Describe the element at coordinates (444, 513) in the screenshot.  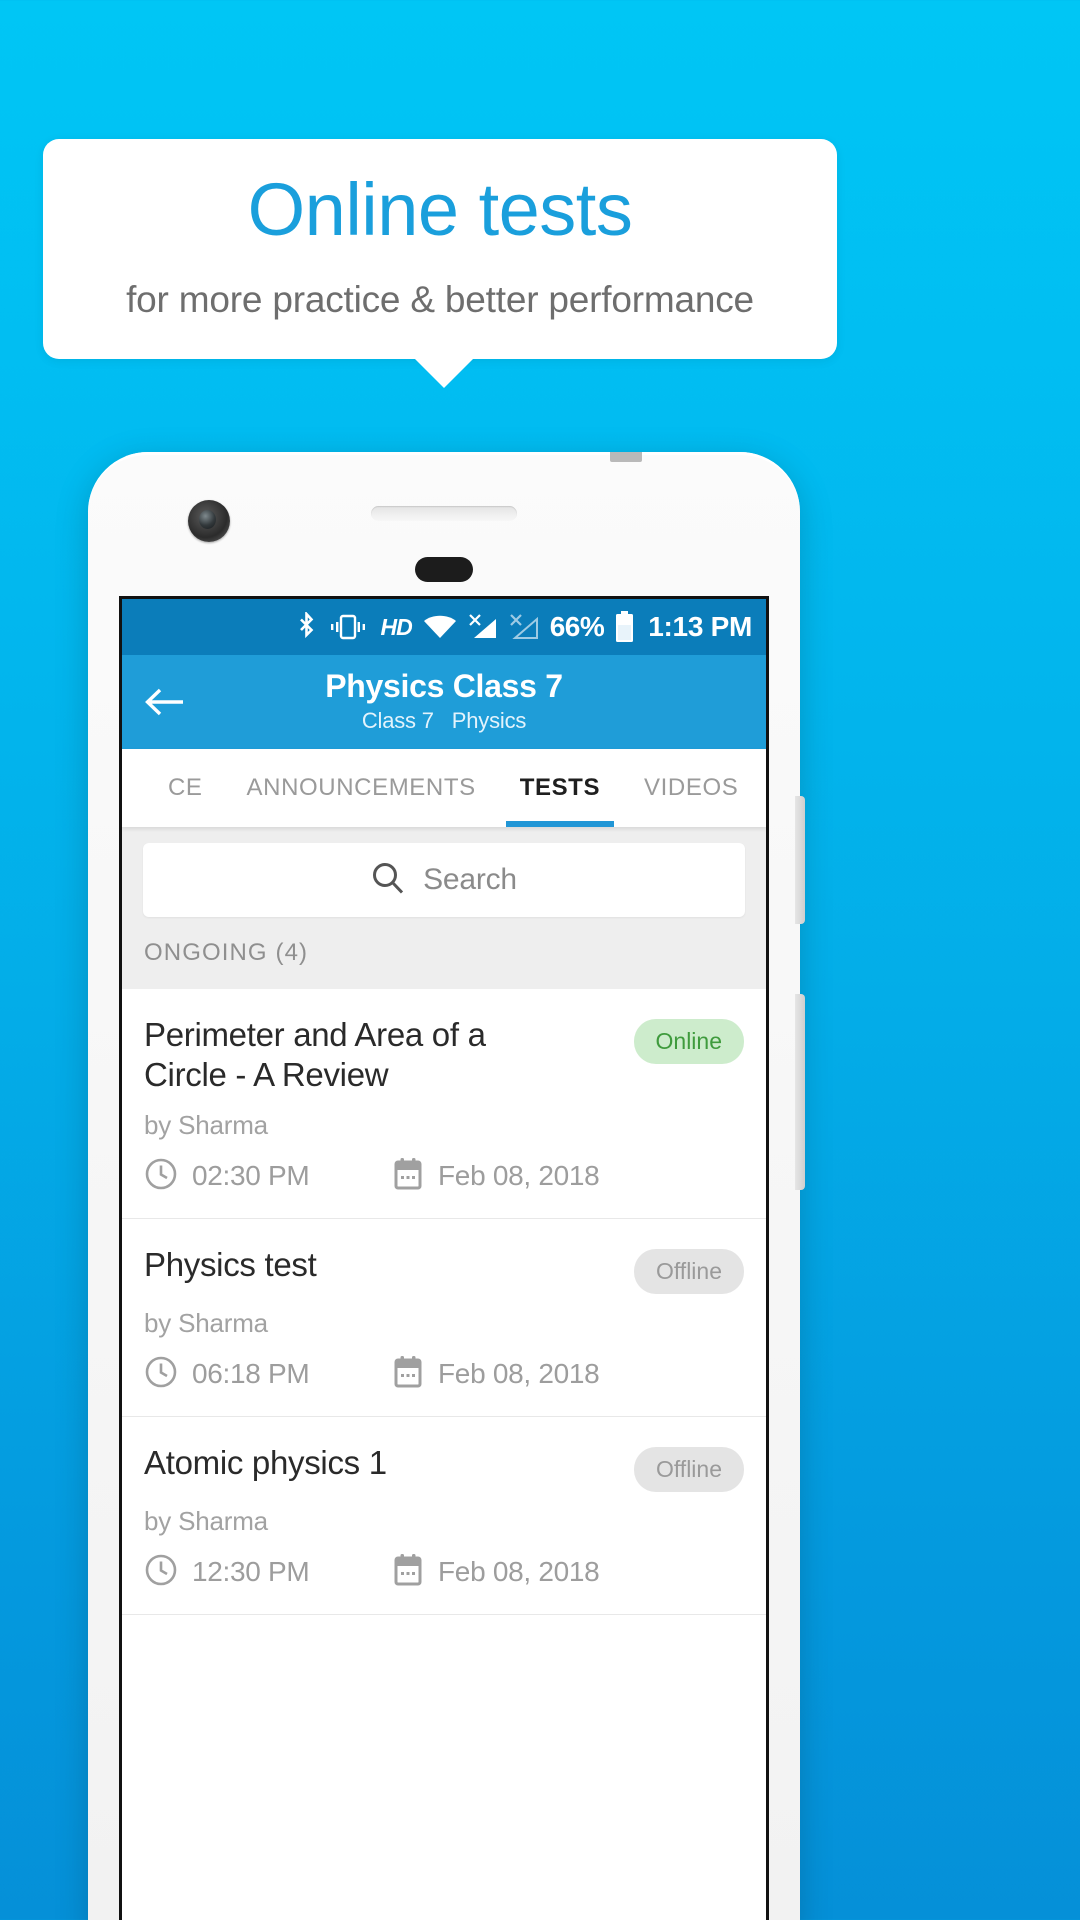
I see `earpiece-speaker` at that location.